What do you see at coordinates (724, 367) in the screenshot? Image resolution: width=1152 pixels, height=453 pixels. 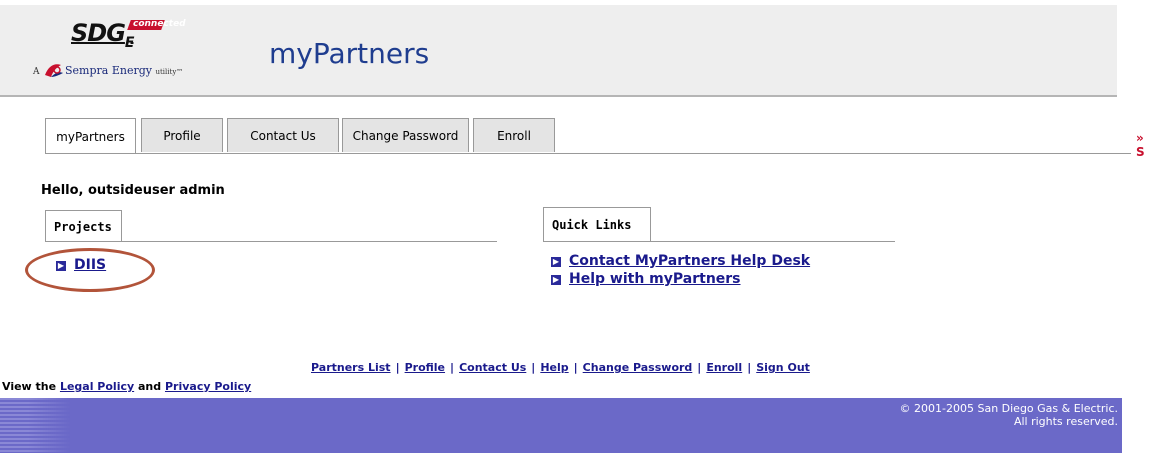 I see `footer-link-enroll: Enroll` at bounding box center [724, 367].